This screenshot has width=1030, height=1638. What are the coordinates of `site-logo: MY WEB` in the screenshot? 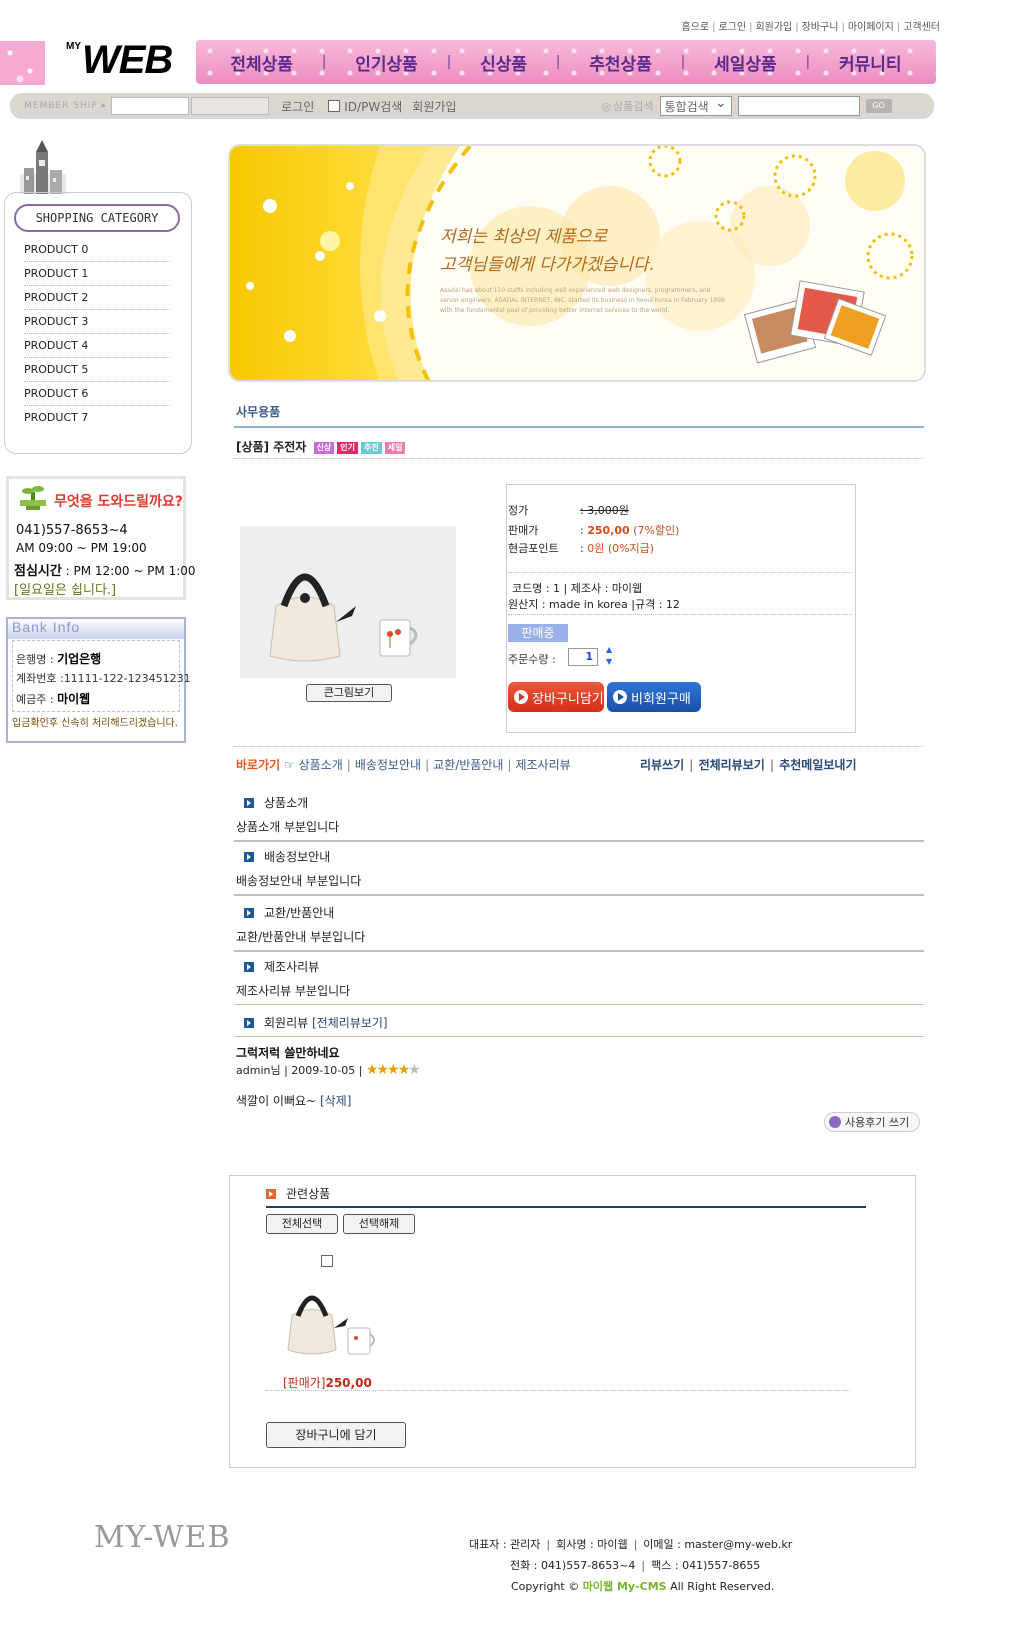 It's located at (120, 61).